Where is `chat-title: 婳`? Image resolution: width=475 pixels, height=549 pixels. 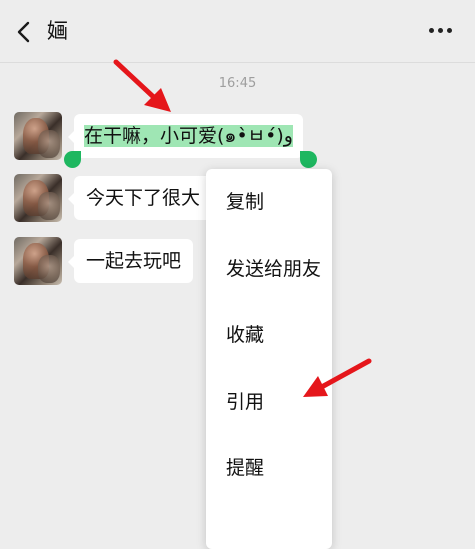
chat-title: 婳 is located at coordinates (57, 31).